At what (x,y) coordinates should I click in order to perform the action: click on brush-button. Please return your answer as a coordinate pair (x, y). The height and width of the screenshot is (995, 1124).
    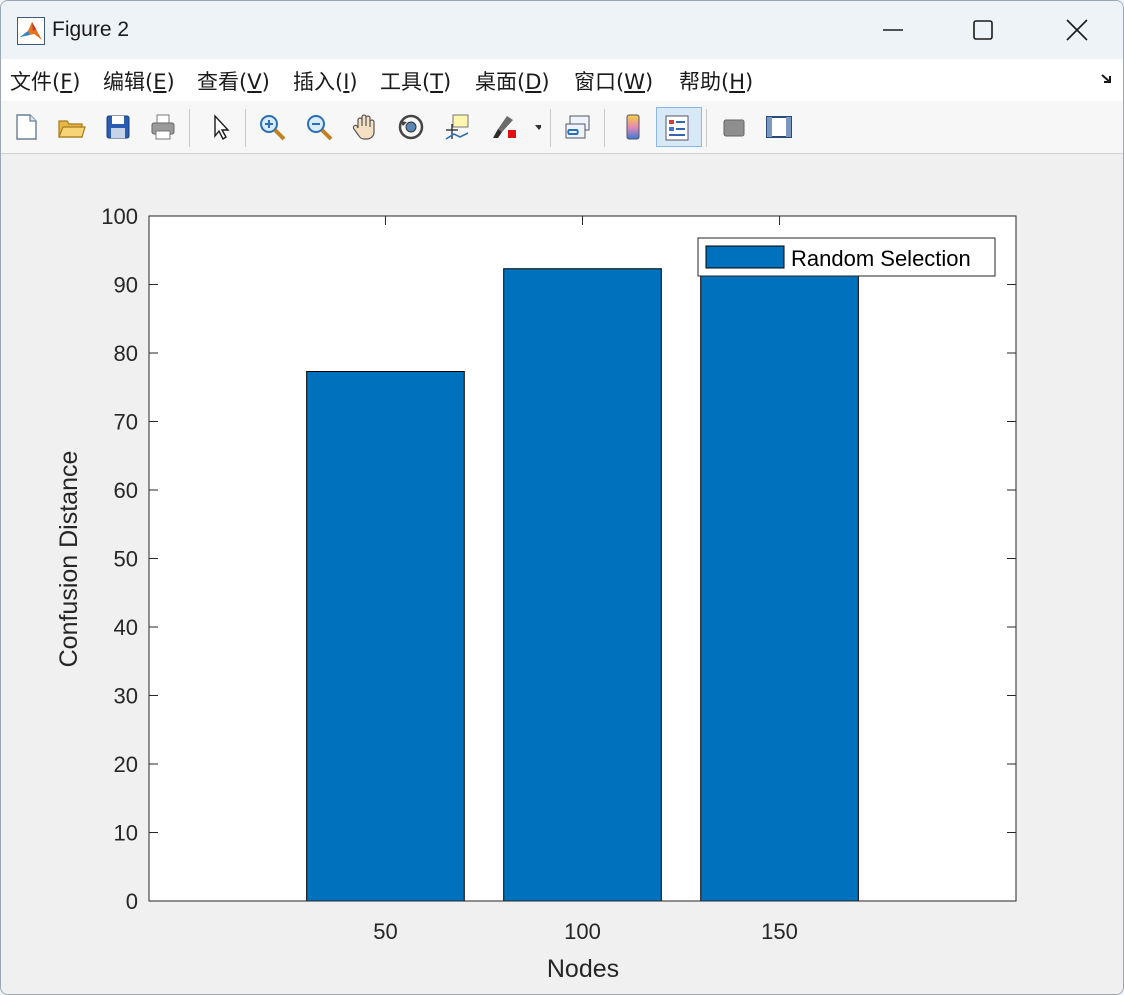
    Looking at the image, I should click on (515, 127).